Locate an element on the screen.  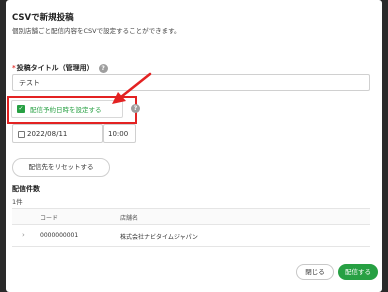
count-value: 1件 is located at coordinates (17, 202).